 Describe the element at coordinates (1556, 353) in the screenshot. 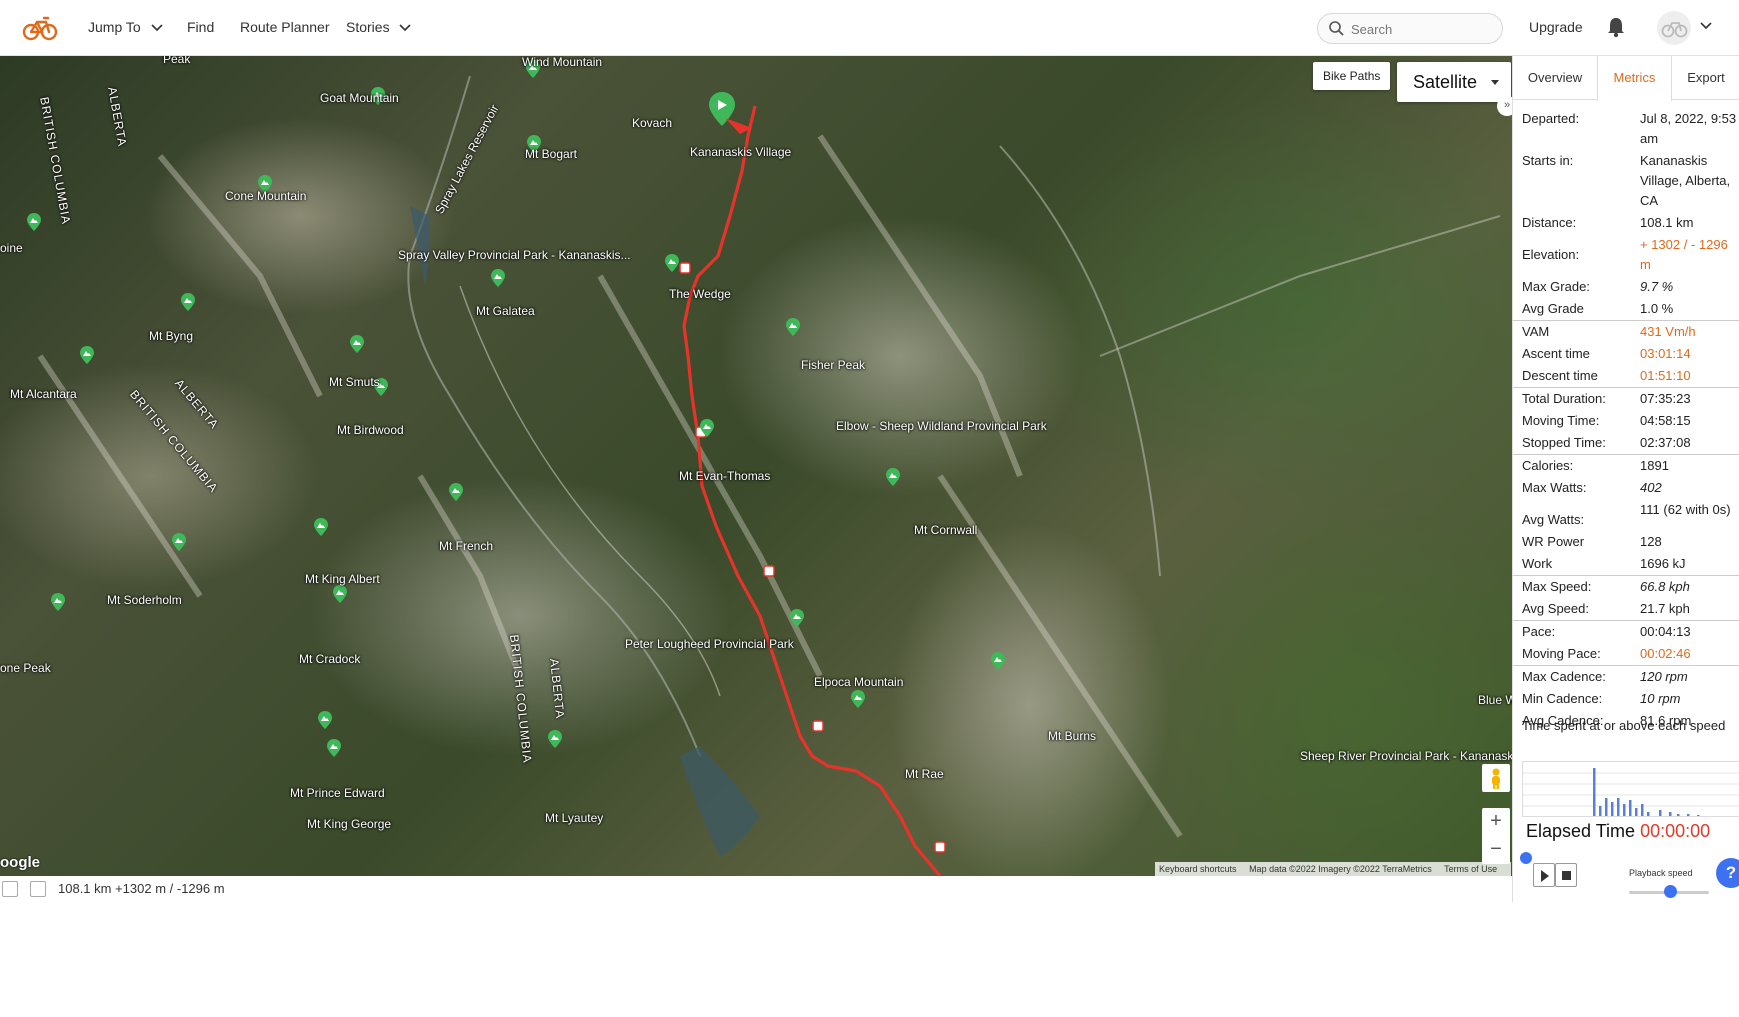

I see `metric-label: Ascent time` at that location.